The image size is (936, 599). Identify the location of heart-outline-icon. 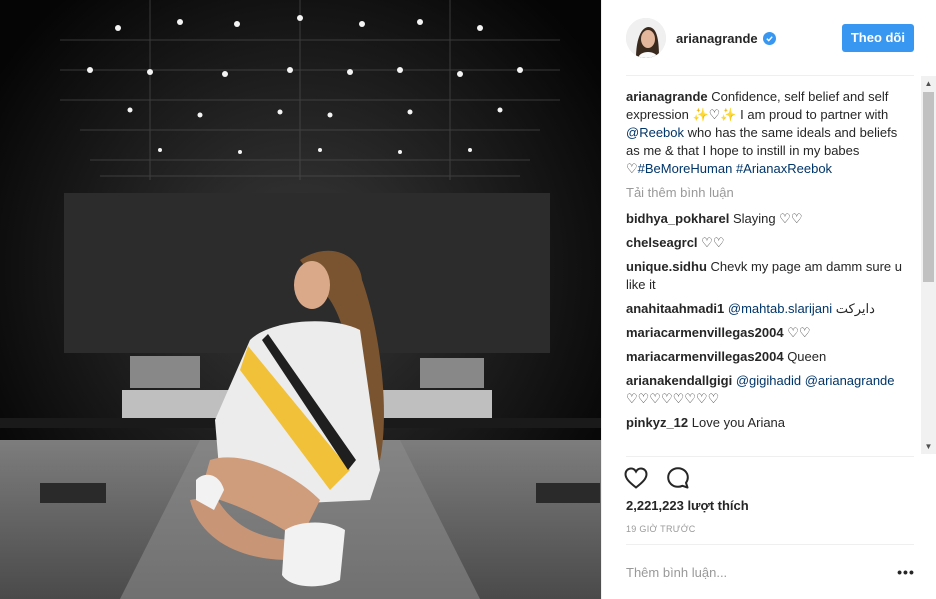
(636, 478).